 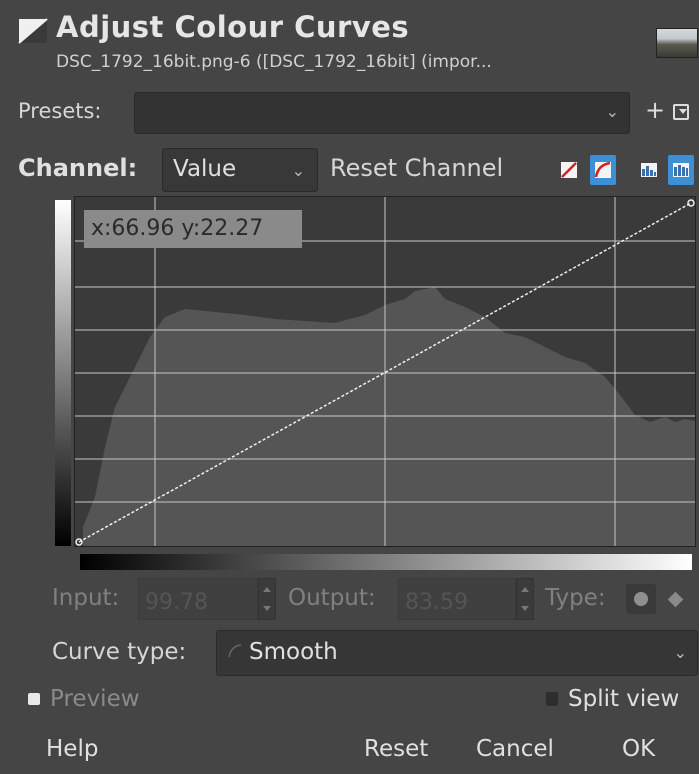 I want to click on circle-icon, so click(x=641, y=599).